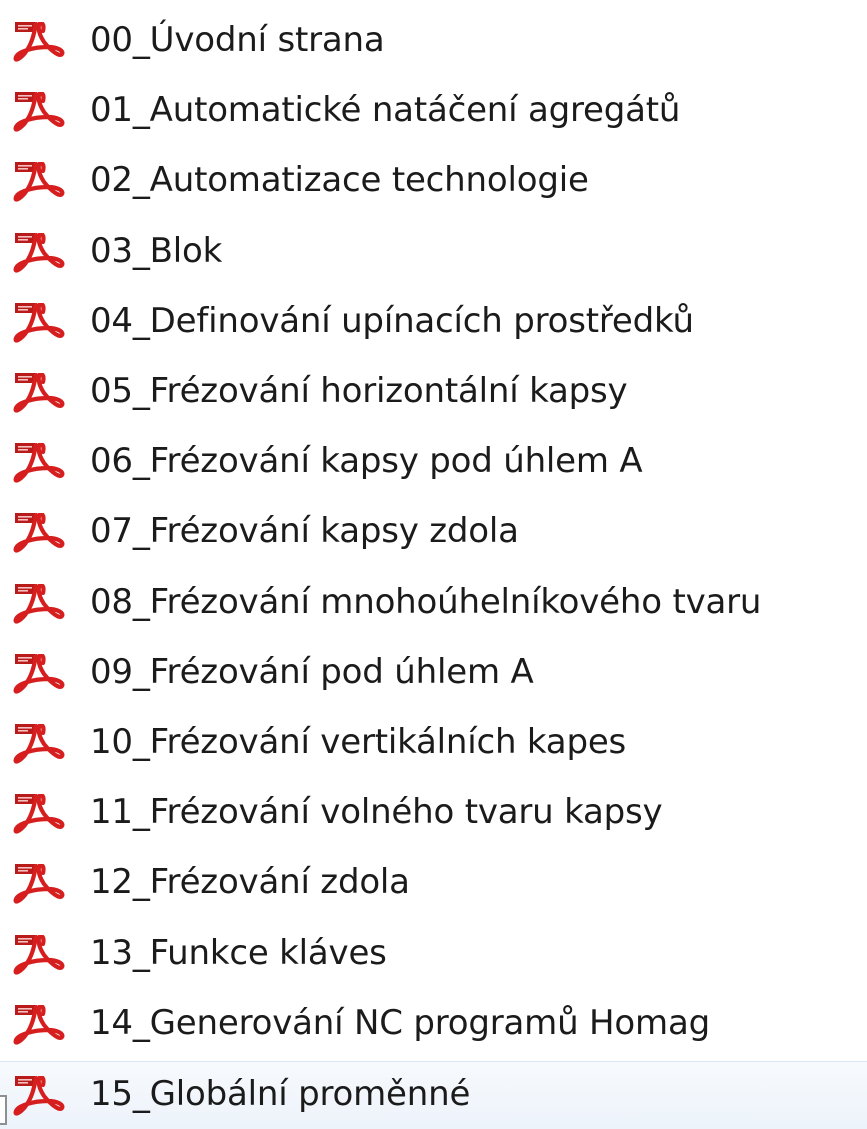 This screenshot has width=867, height=1129. I want to click on file-name-label: 13_Funkce kláves, so click(238, 952).